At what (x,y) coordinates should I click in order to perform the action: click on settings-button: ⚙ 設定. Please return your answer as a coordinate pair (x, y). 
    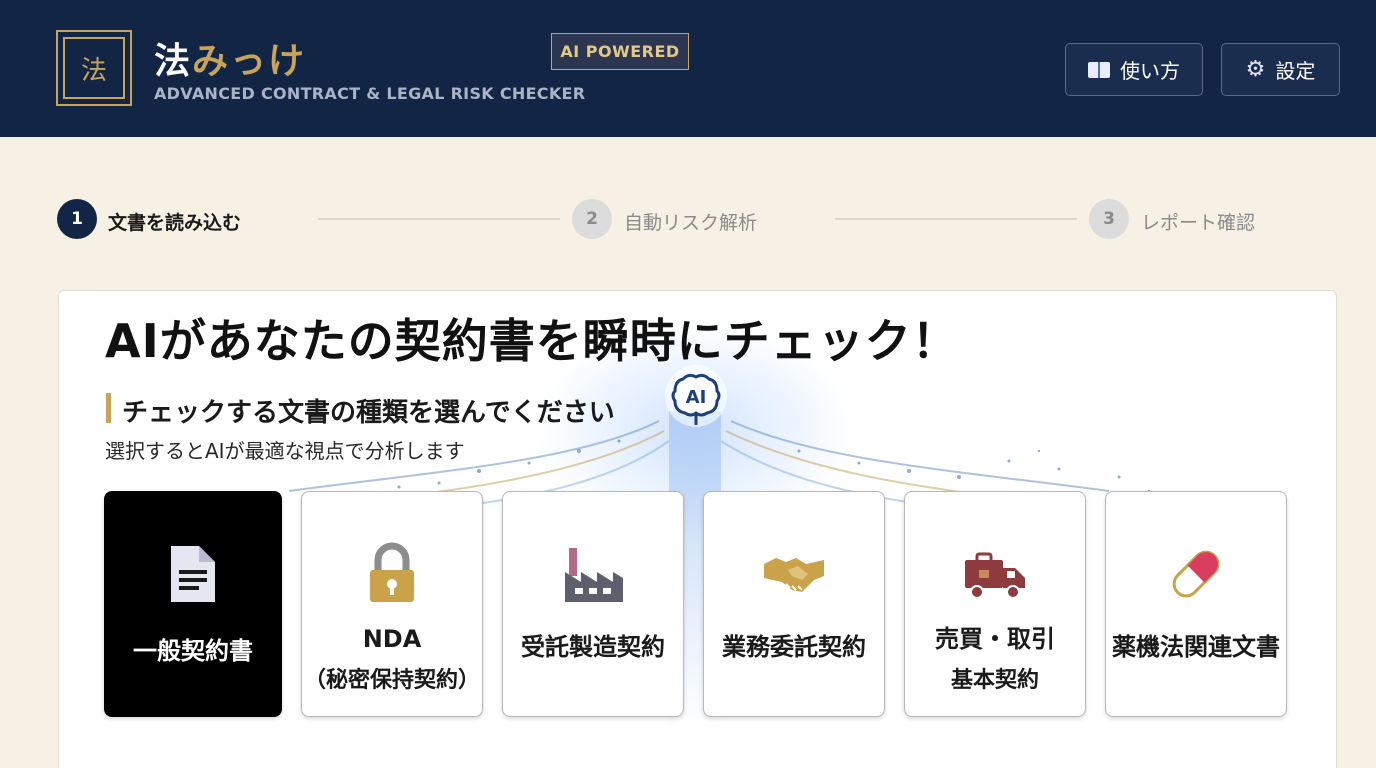
    Looking at the image, I should click on (1280, 69).